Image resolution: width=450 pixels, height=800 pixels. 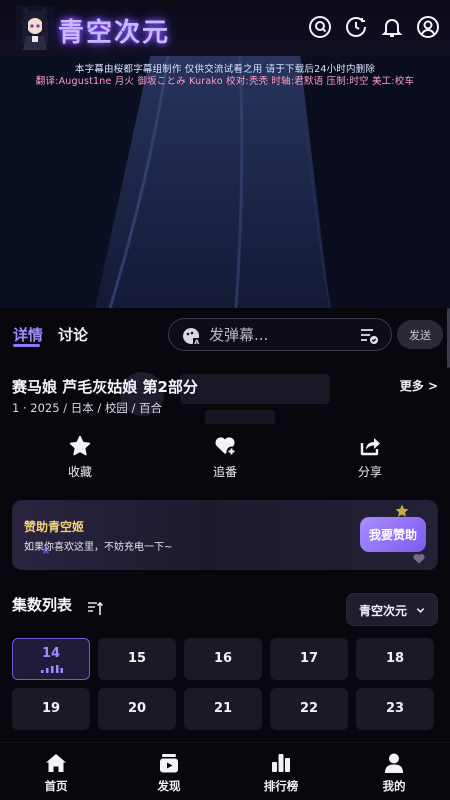 I want to click on sponsor-banner: 赞助青空姬 如果你喜欢这里，不妨充电一下~ 我要赞助, so click(x=225, y=535).